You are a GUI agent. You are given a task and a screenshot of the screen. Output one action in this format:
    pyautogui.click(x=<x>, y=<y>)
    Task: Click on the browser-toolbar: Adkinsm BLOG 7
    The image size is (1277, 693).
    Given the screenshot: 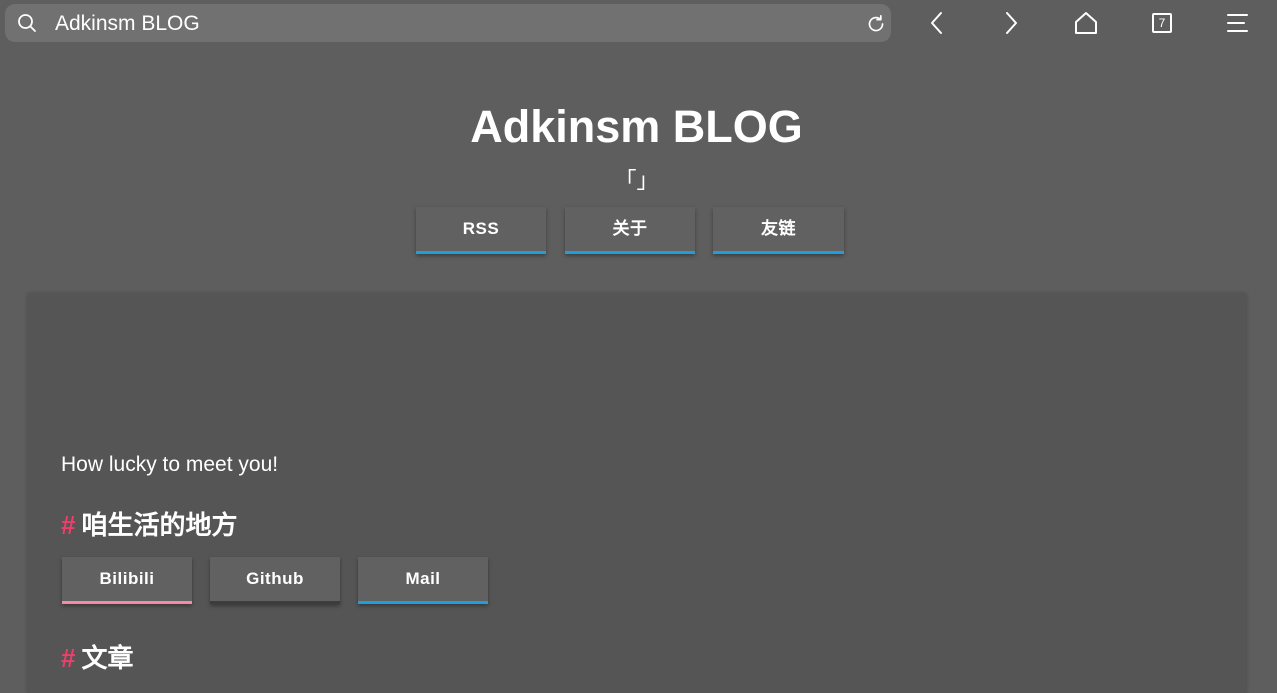 What is the action you would take?
    pyautogui.click(x=638, y=24)
    